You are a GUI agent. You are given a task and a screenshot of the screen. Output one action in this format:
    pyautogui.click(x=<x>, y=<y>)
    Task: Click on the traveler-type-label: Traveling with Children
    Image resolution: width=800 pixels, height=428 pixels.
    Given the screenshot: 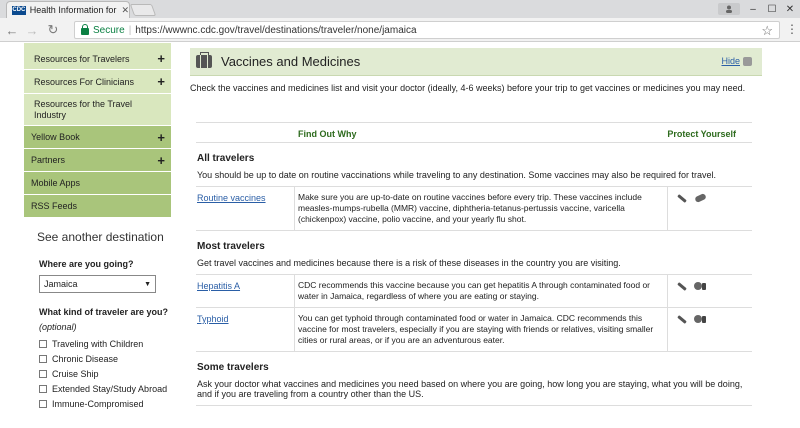 What is the action you would take?
    pyautogui.click(x=98, y=344)
    